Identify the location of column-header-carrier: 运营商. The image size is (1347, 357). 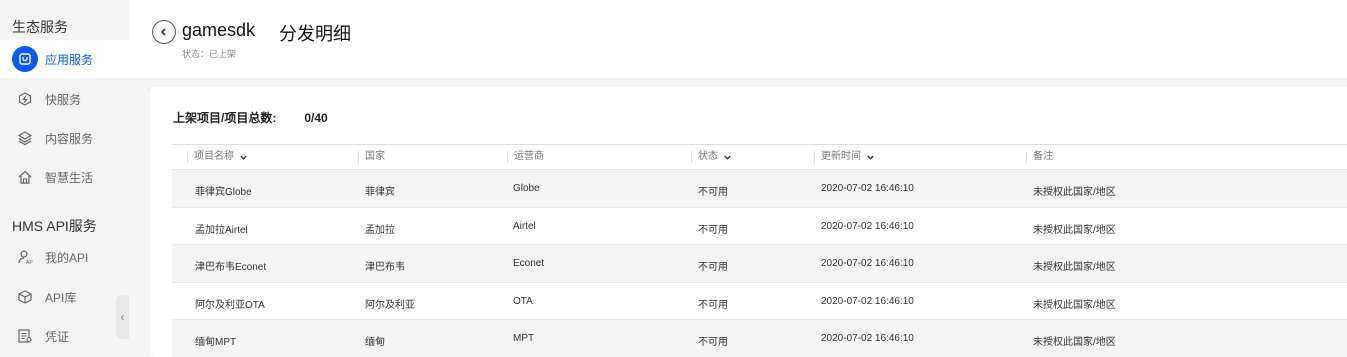
(525, 157).